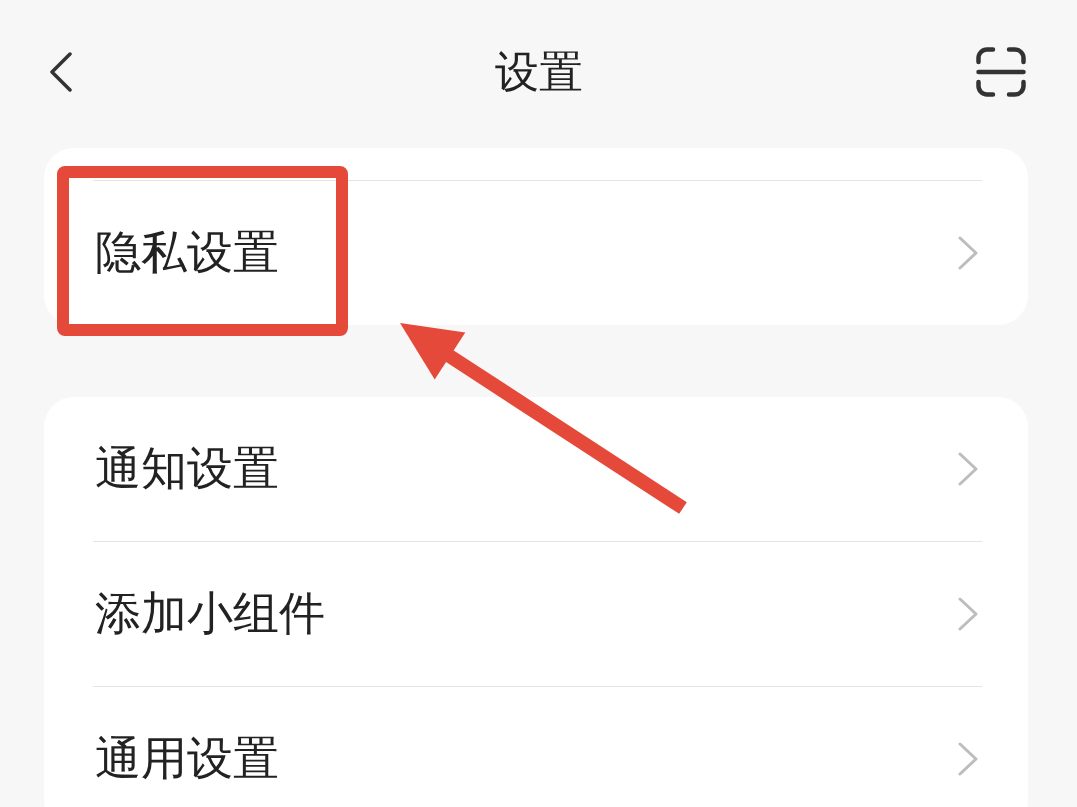 This screenshot has width=1077, height=807. I want to click on scan-icon, so click(1001, 72).